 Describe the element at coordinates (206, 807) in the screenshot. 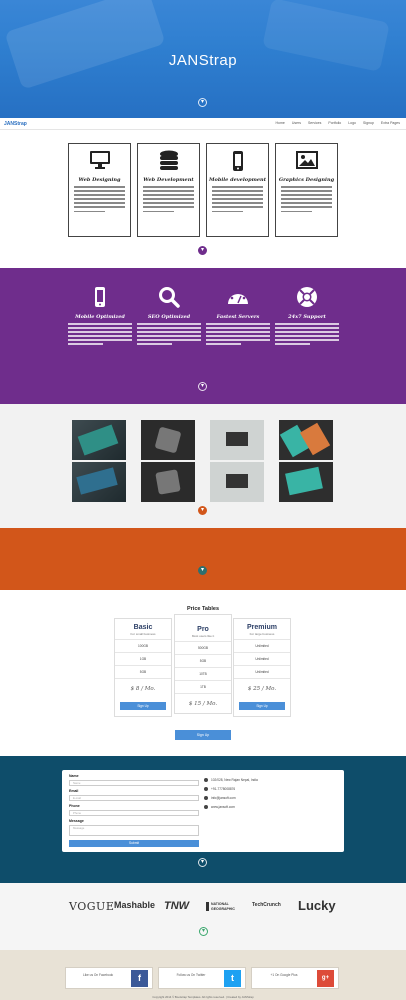

I see `globe-icon` at that location.